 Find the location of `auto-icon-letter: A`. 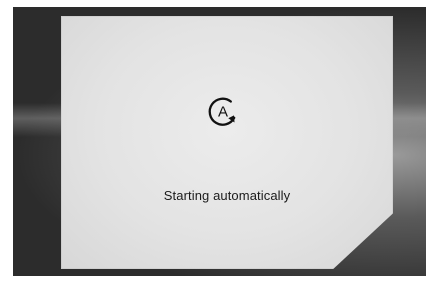

auto-icon-letter: A is located at coordinates (223, 112).